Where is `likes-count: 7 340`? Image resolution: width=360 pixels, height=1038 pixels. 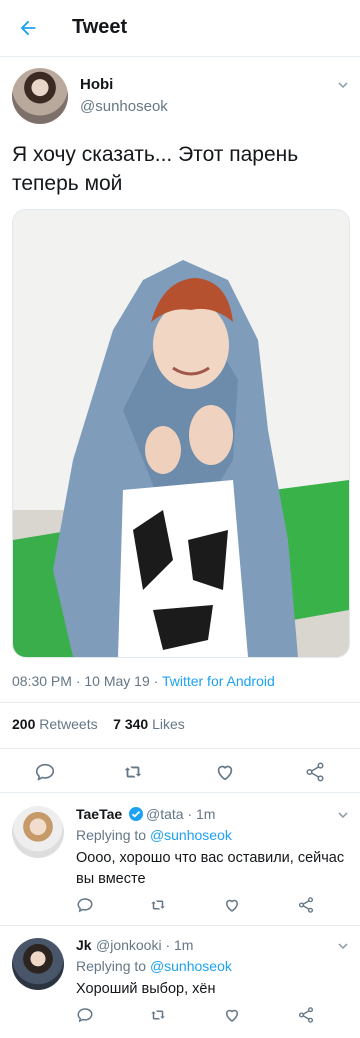 likes-count: 7 340 is located at coordinates (130, 724).